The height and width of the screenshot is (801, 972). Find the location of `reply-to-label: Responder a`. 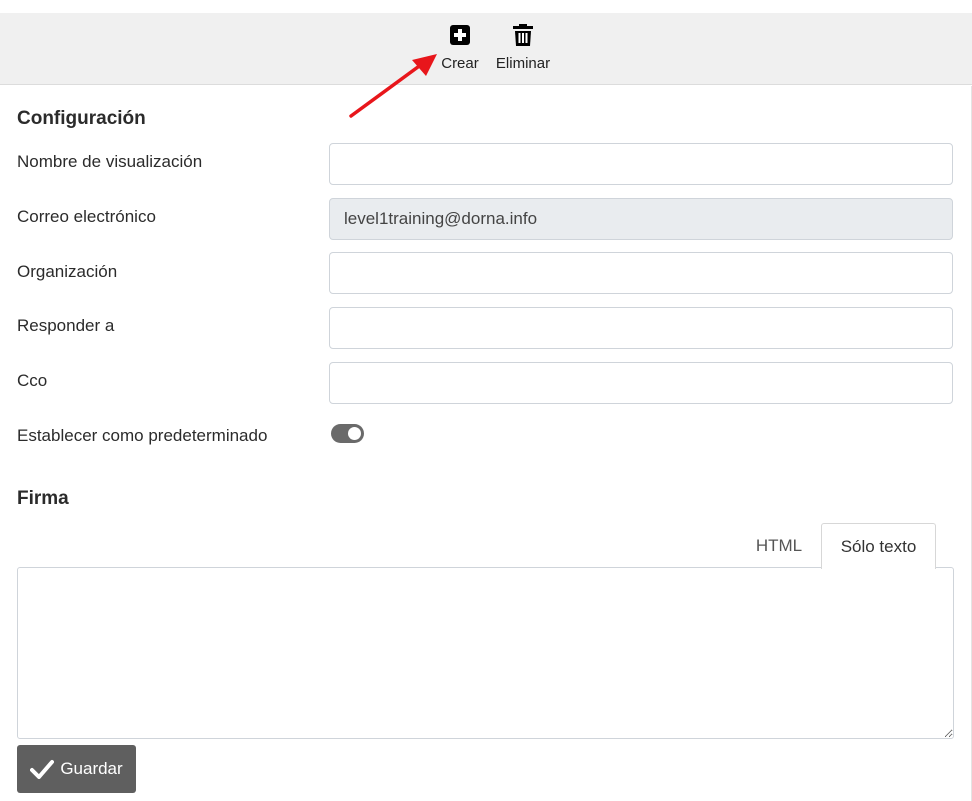

reply-to-label: Responder a is located at coordinates (66, 325).